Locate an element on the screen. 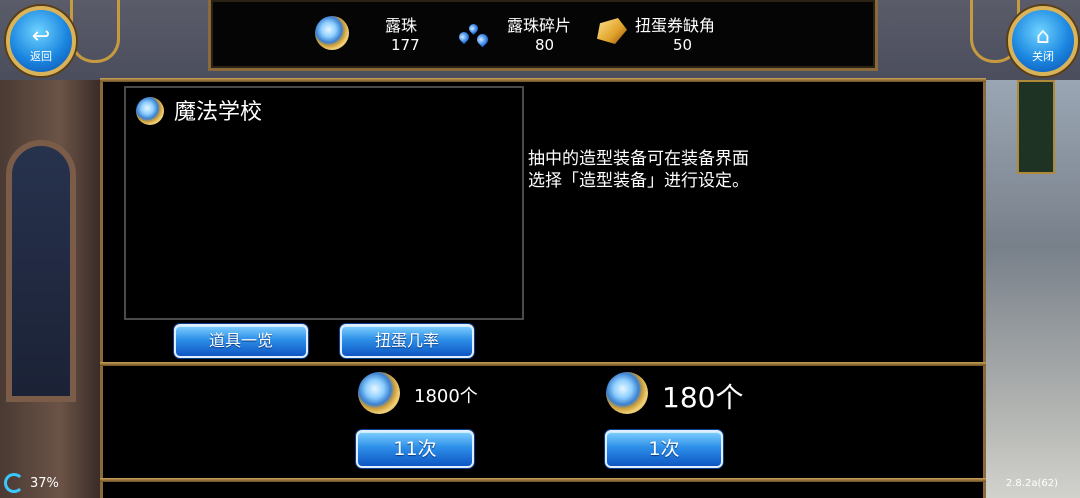  return-arrow-icon: ↩ is located at coordinates (41, 36).